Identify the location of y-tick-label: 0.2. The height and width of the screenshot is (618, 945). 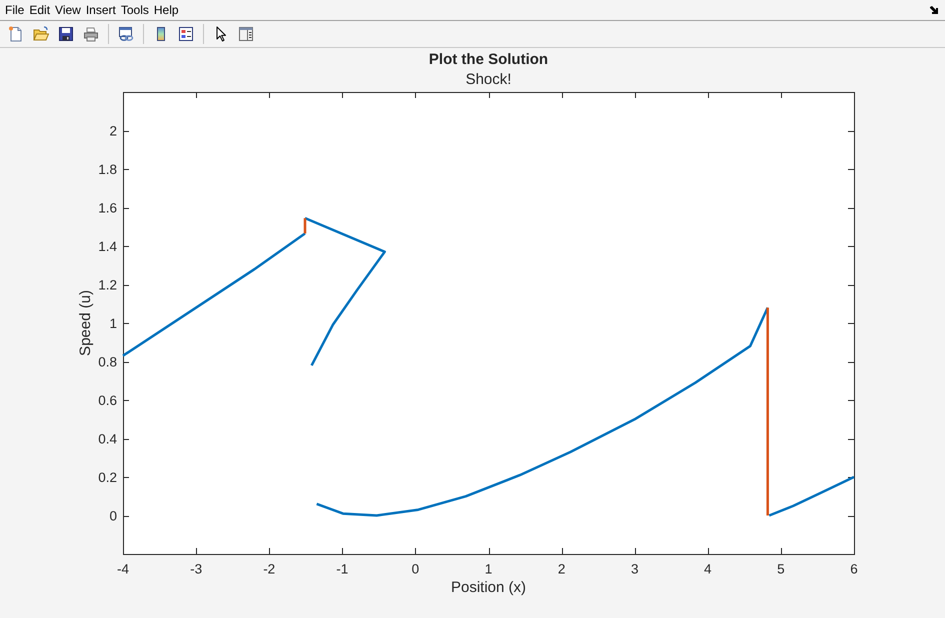
(107, 477).